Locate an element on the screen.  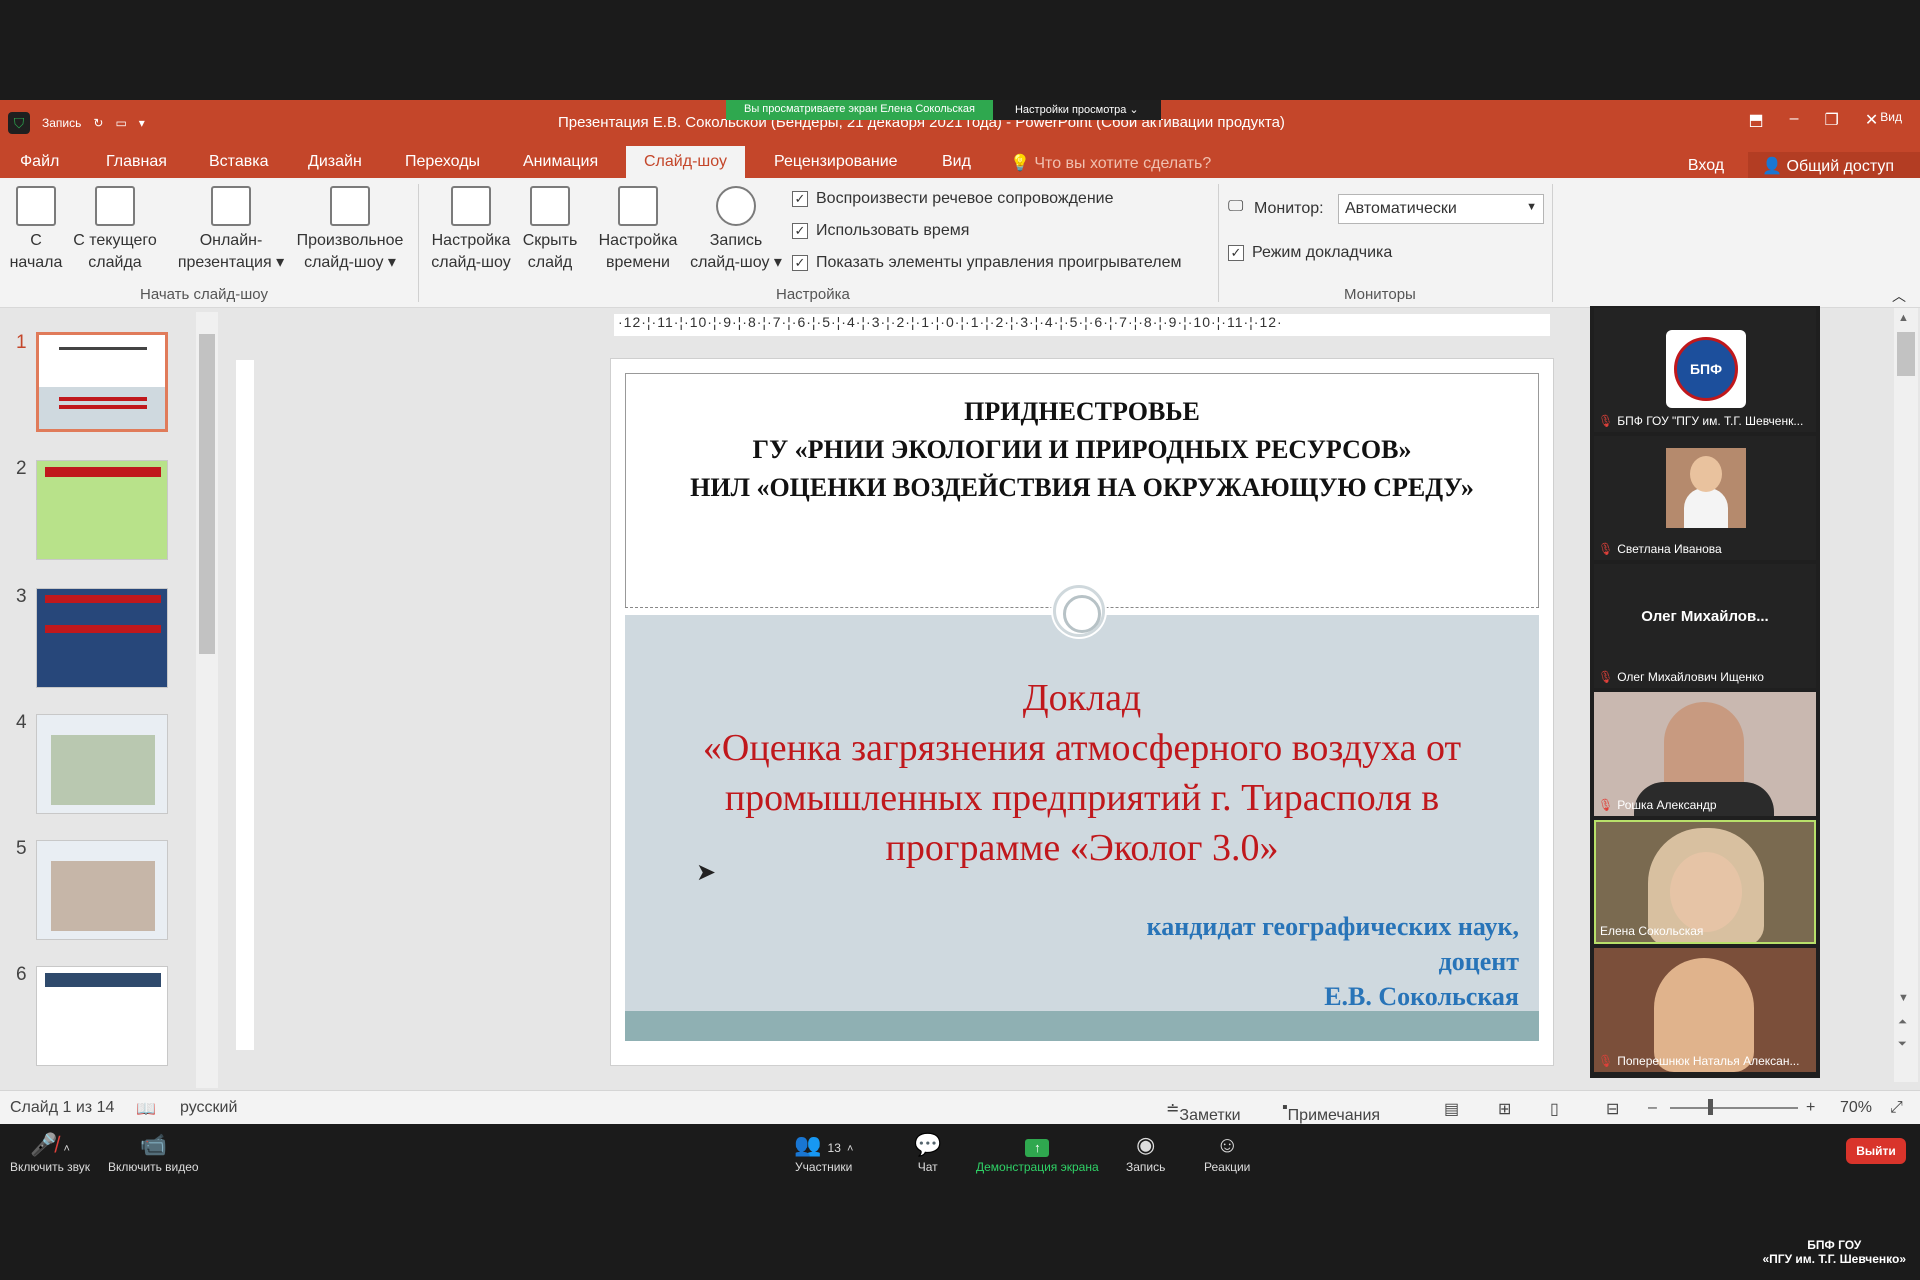
custom-label-2: слайд-шоу ▾ is located at coordinates (350, 262).